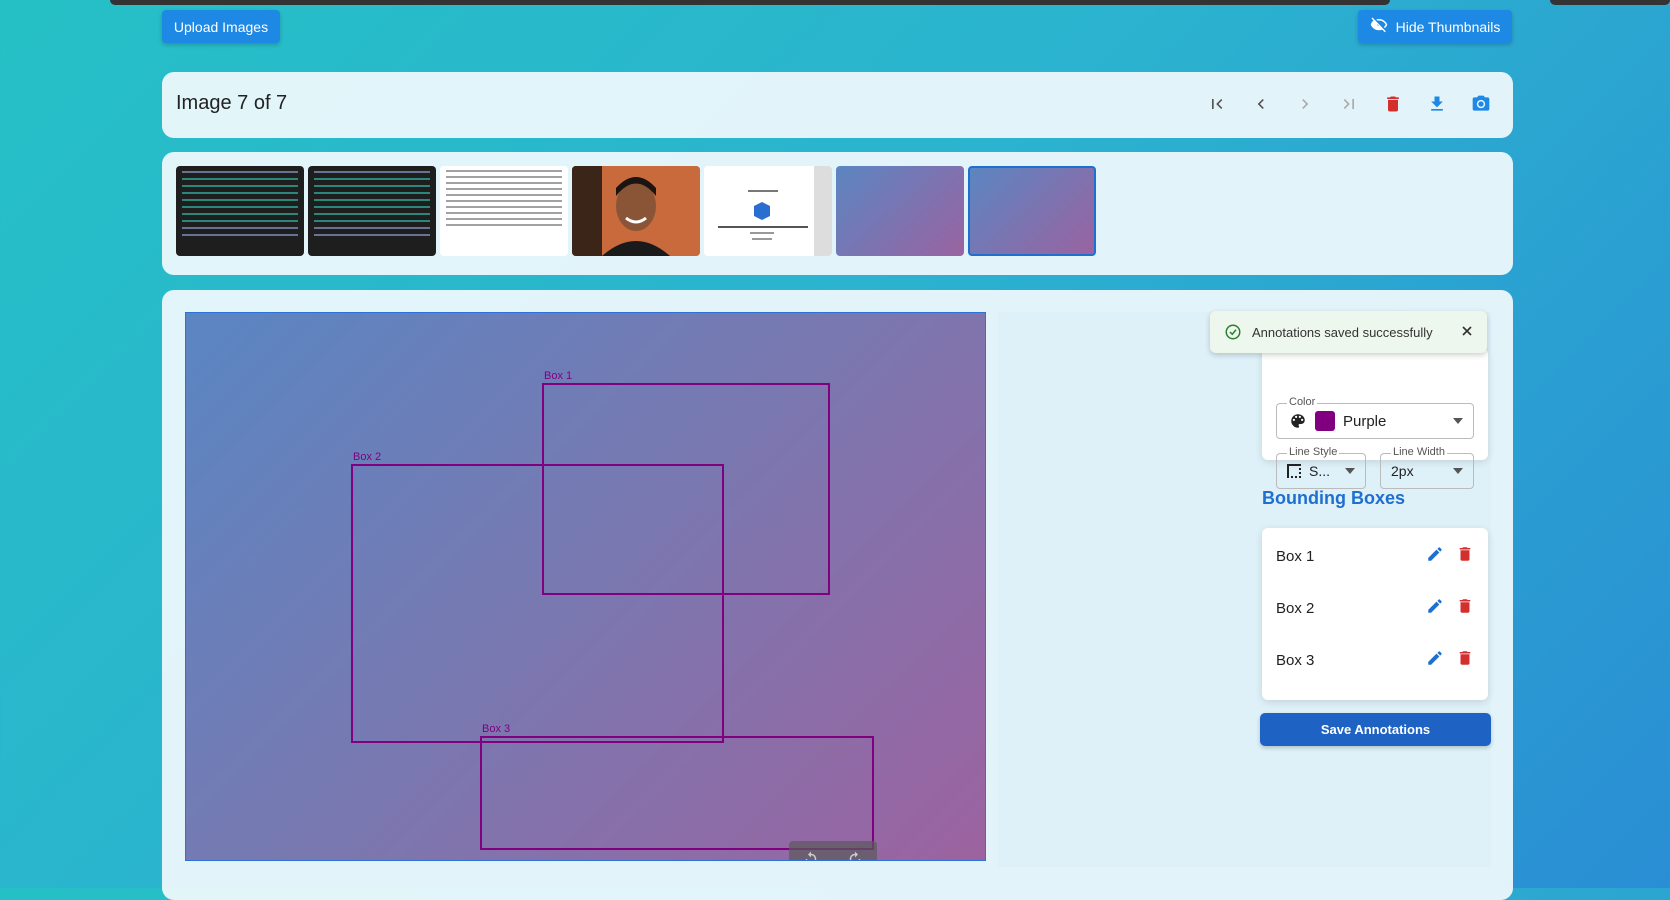 Image resolution: width=1670 pixels, height=900 pixels. I want to click on window-top-bar-right, so click(1610, 2).